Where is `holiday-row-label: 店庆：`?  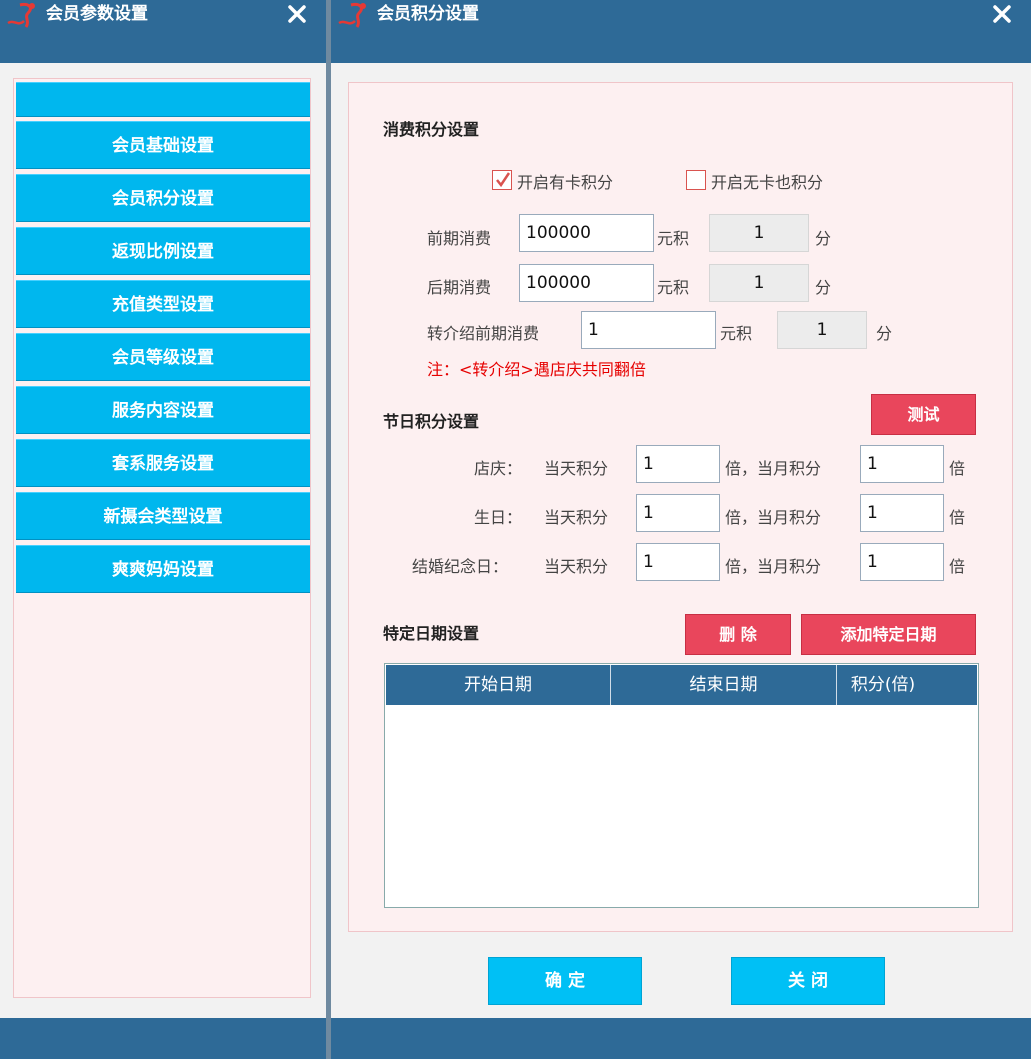
holiday-row-label: 店庆： is located at coordinates (498, 468).